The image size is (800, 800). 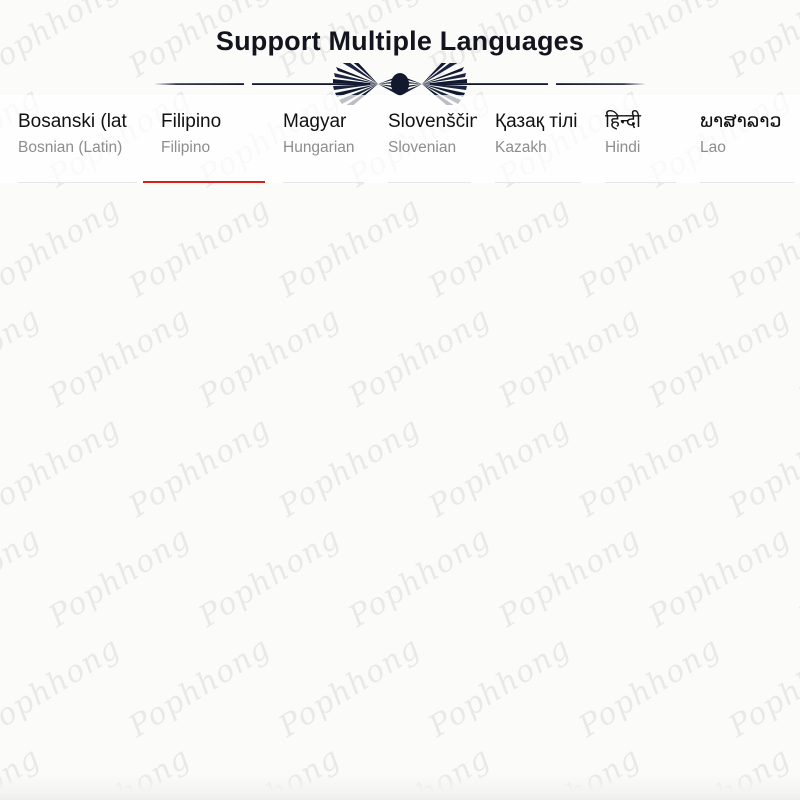 I want to click on language-native-name: Қазақ тілі, so click(x=536, y=121).